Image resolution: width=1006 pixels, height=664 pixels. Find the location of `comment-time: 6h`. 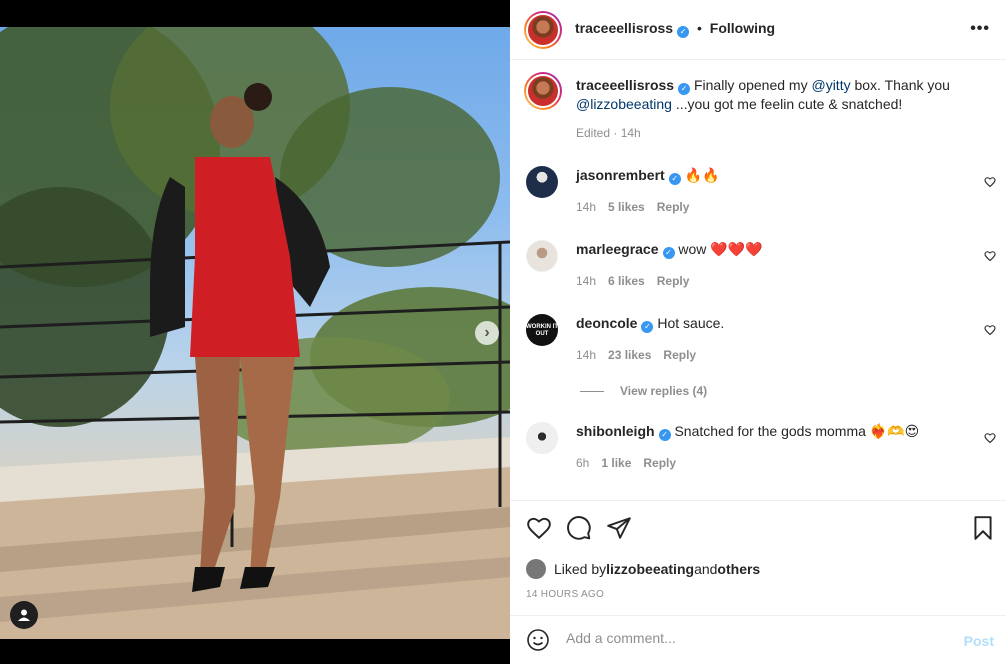

comment-time: 6h is located at coordinates (582, 463).